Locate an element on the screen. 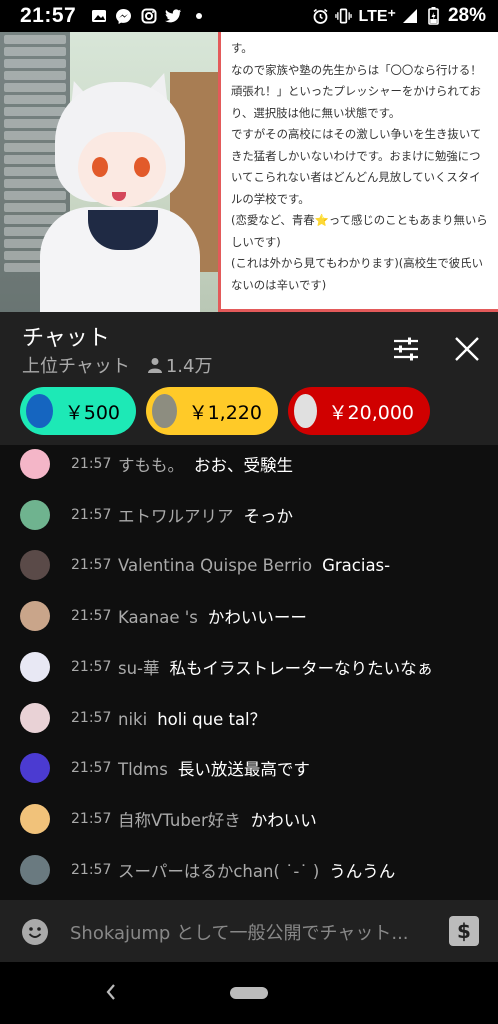 Image resolution: width=498 pixels, height=1024 pixels. alarm-icon is located at coordinates (320, 16).